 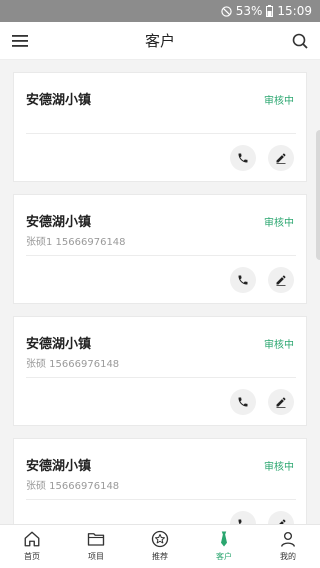 I want to click on bottom-tab-bar: 首页 项目 推荐 客户 我的, so click(x=160, y=546).